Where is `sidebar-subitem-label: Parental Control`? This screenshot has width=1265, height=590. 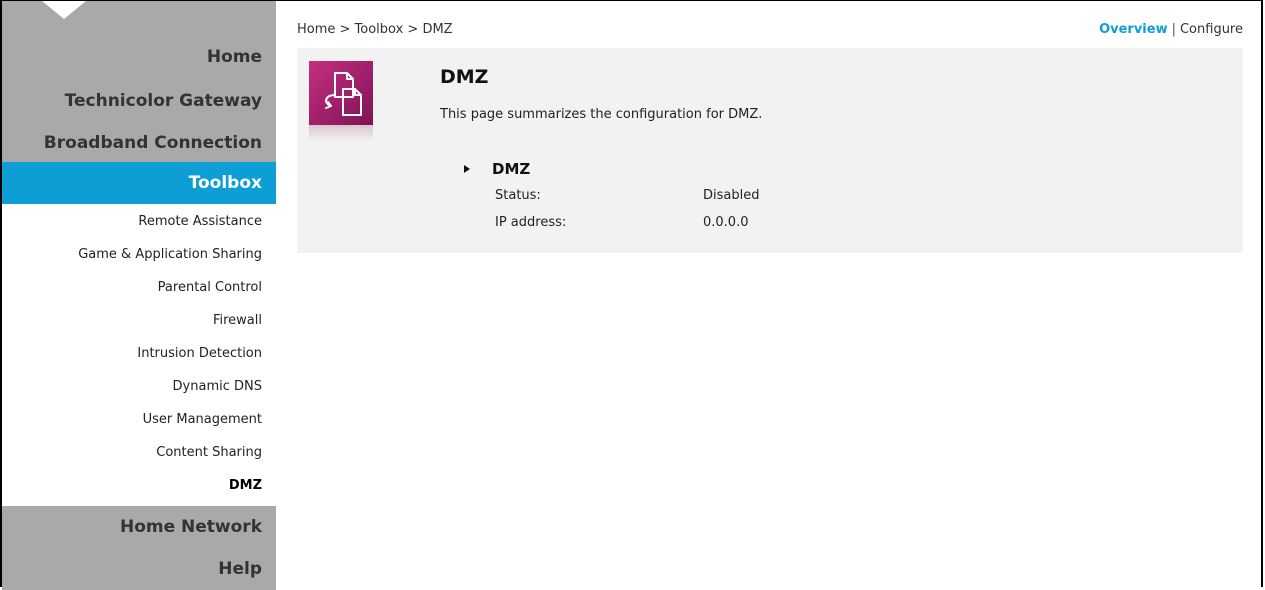 sidebar-subitem-label: Parental Control is located at coordinates (209, 287).